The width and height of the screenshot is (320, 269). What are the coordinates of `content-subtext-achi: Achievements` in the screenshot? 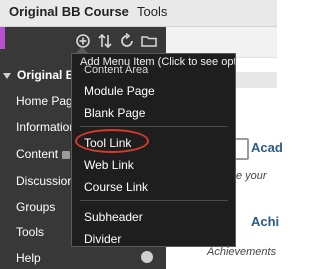 It's located at (242, 252).